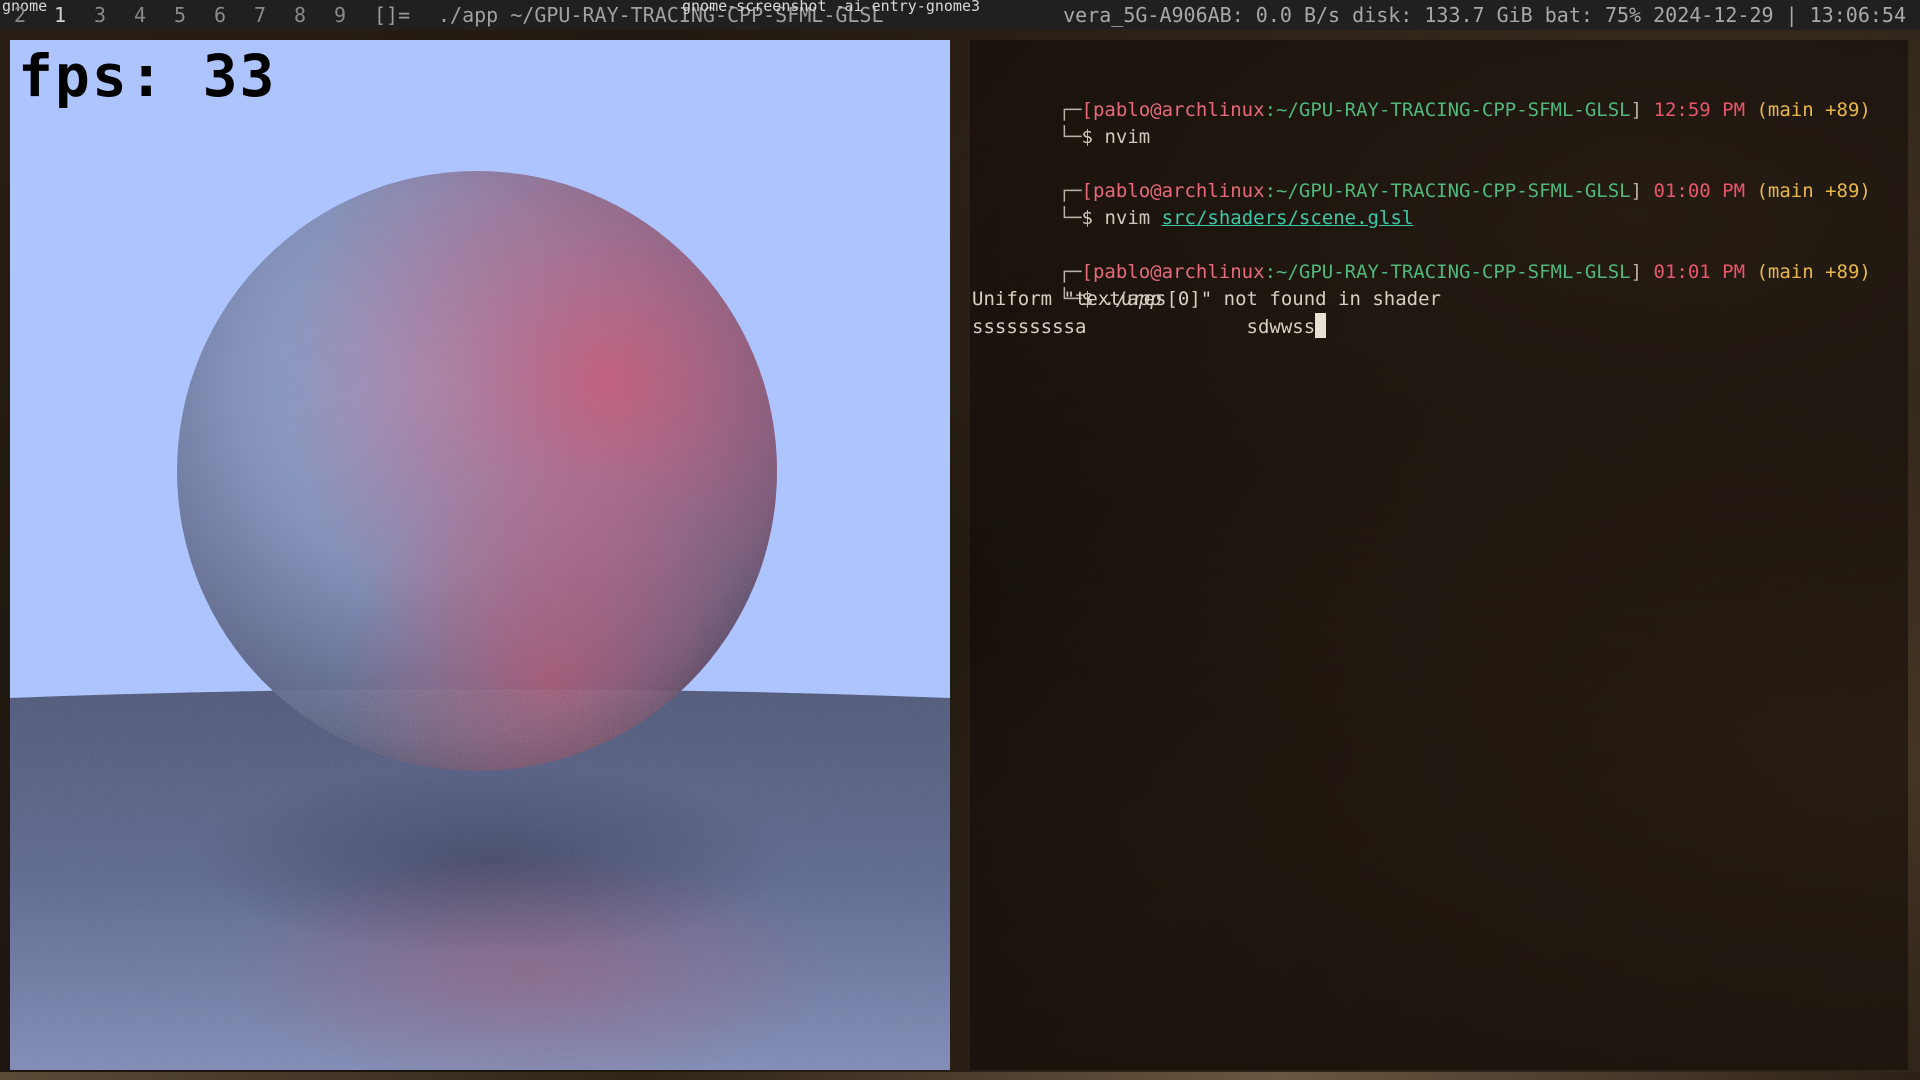 This screenshot has height=1080, width=1920. What do you see at coordinates (260, 15) in the screenshot?
I see `workspace-tag-7: 7` at bounding box center [260, 15].